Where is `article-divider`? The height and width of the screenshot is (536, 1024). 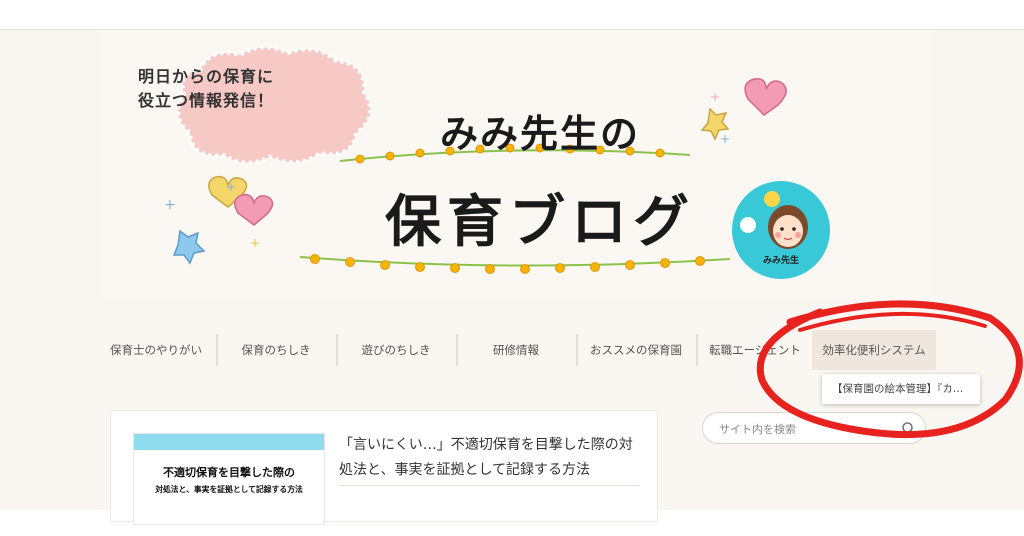 article-divider is located at coordinates (489, 485).